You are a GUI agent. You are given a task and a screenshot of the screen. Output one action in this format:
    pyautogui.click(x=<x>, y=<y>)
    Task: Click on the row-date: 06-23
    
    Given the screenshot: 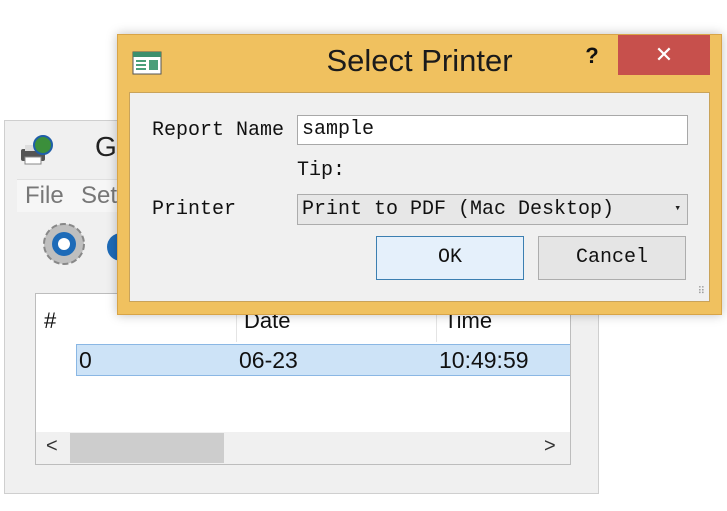 What is the action you would take?
    pyautogui.click(x=268, y=360)
    